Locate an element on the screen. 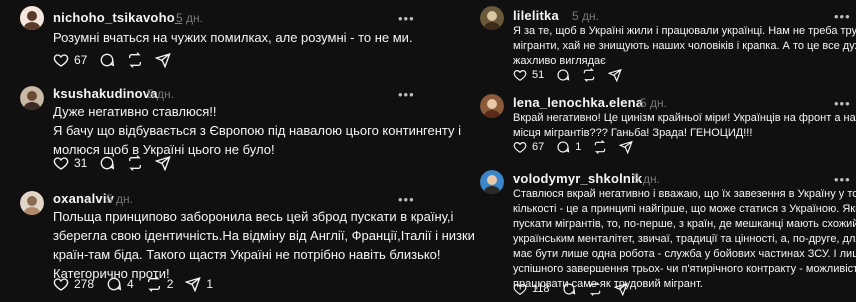  reply-button: 4 is located at coordinates (120, 284).